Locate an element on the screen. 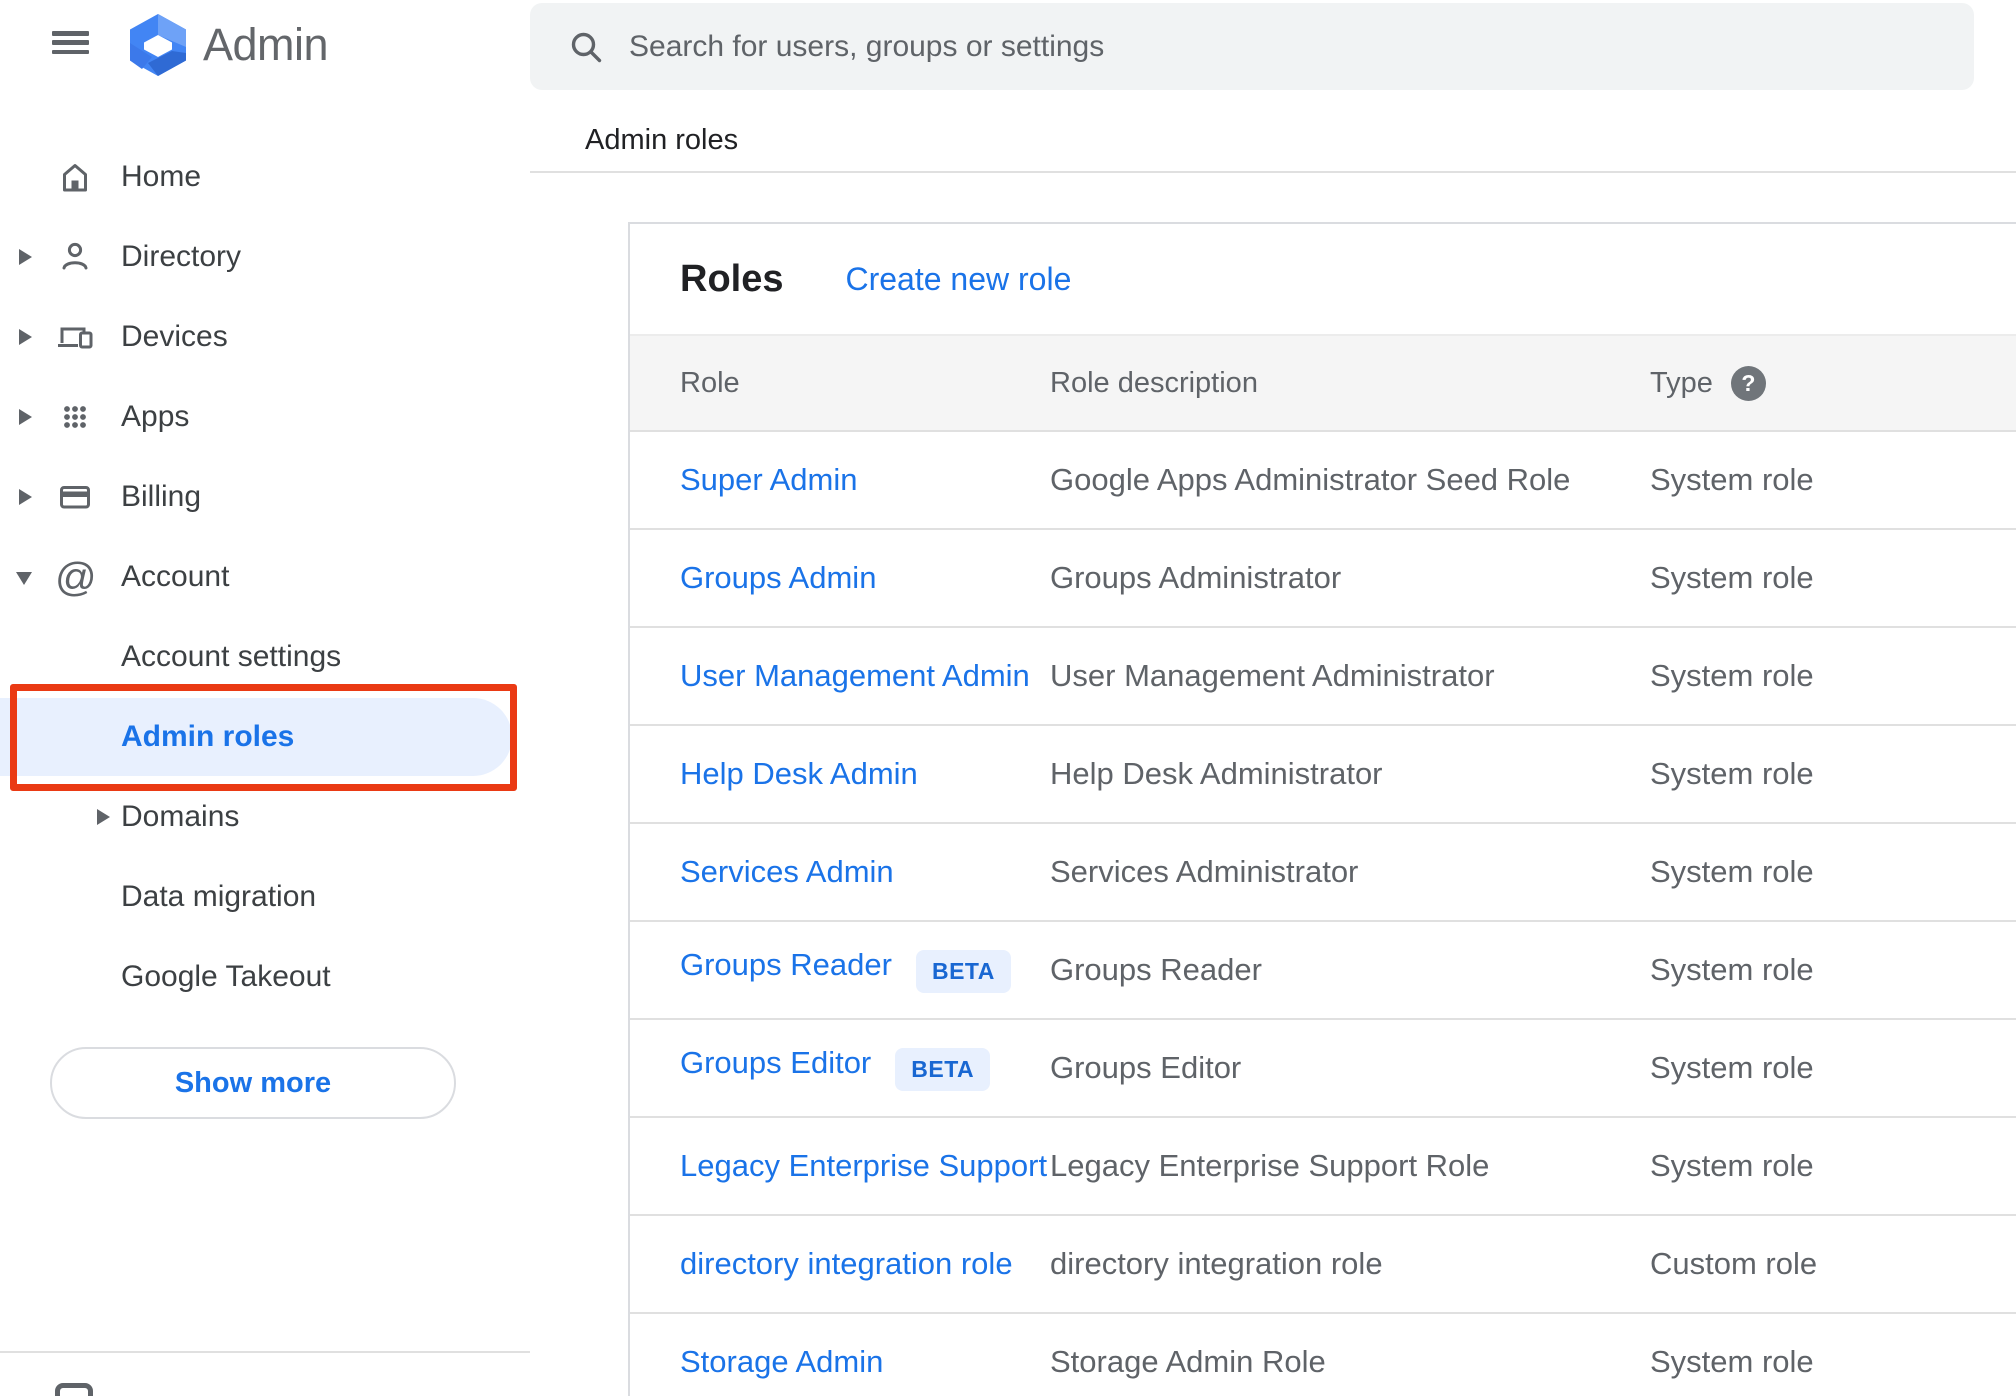  help-icon: ? is located at coordinates (1748, 383).